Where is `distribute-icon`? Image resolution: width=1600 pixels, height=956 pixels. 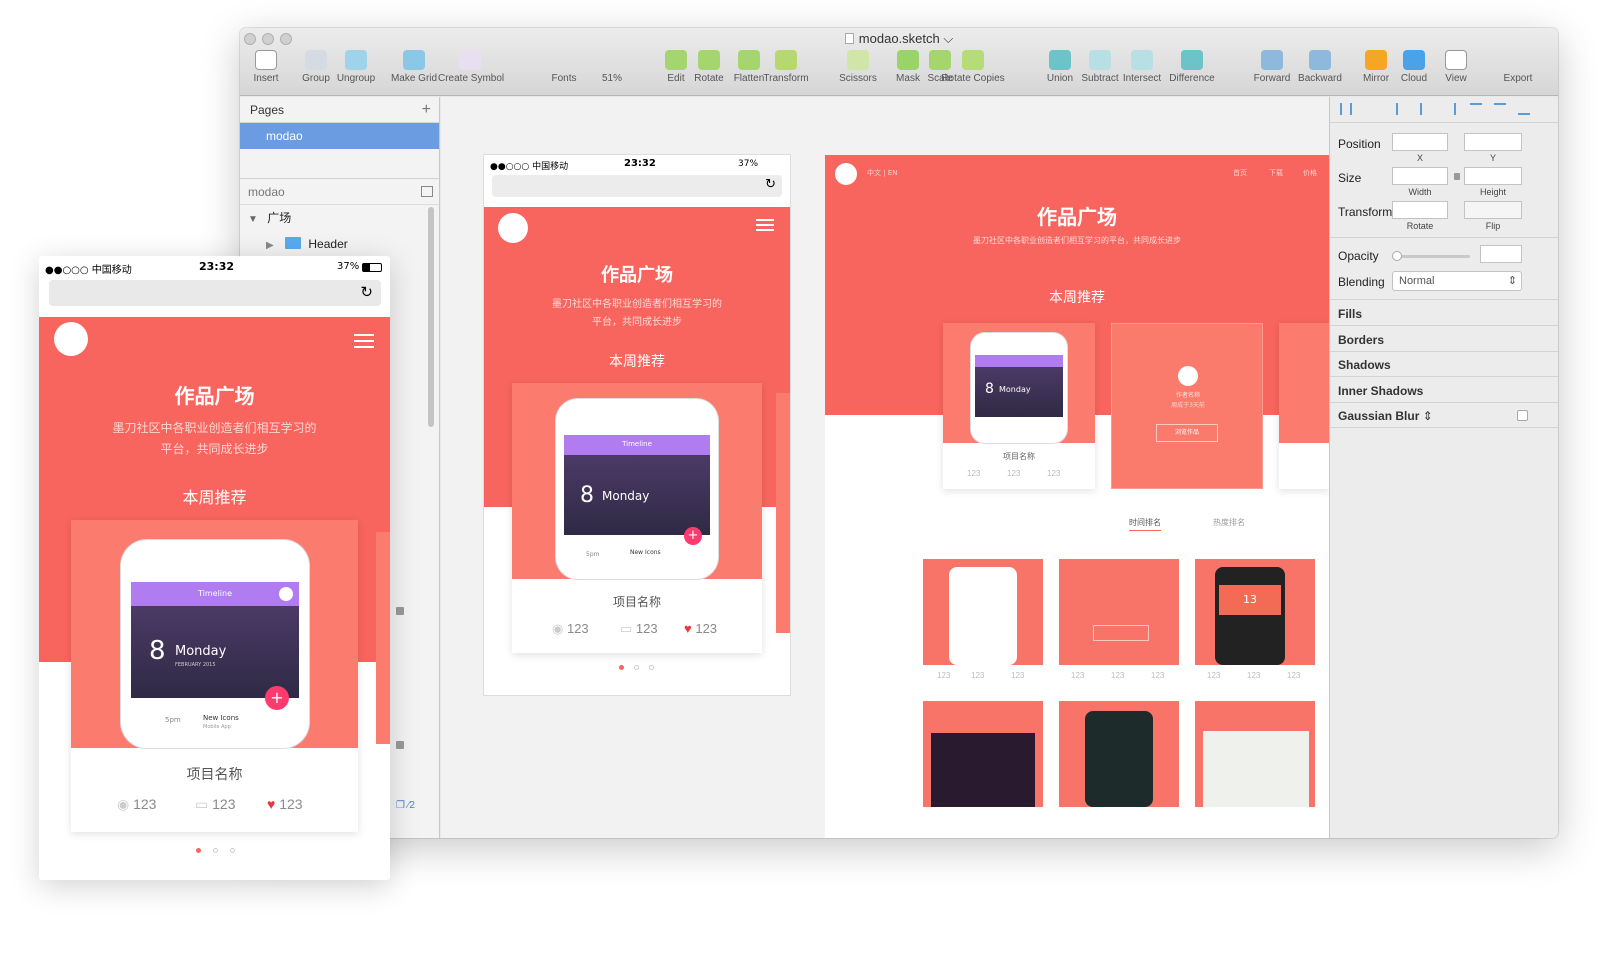 distribute-icon is located at coordinates (1346, 109).